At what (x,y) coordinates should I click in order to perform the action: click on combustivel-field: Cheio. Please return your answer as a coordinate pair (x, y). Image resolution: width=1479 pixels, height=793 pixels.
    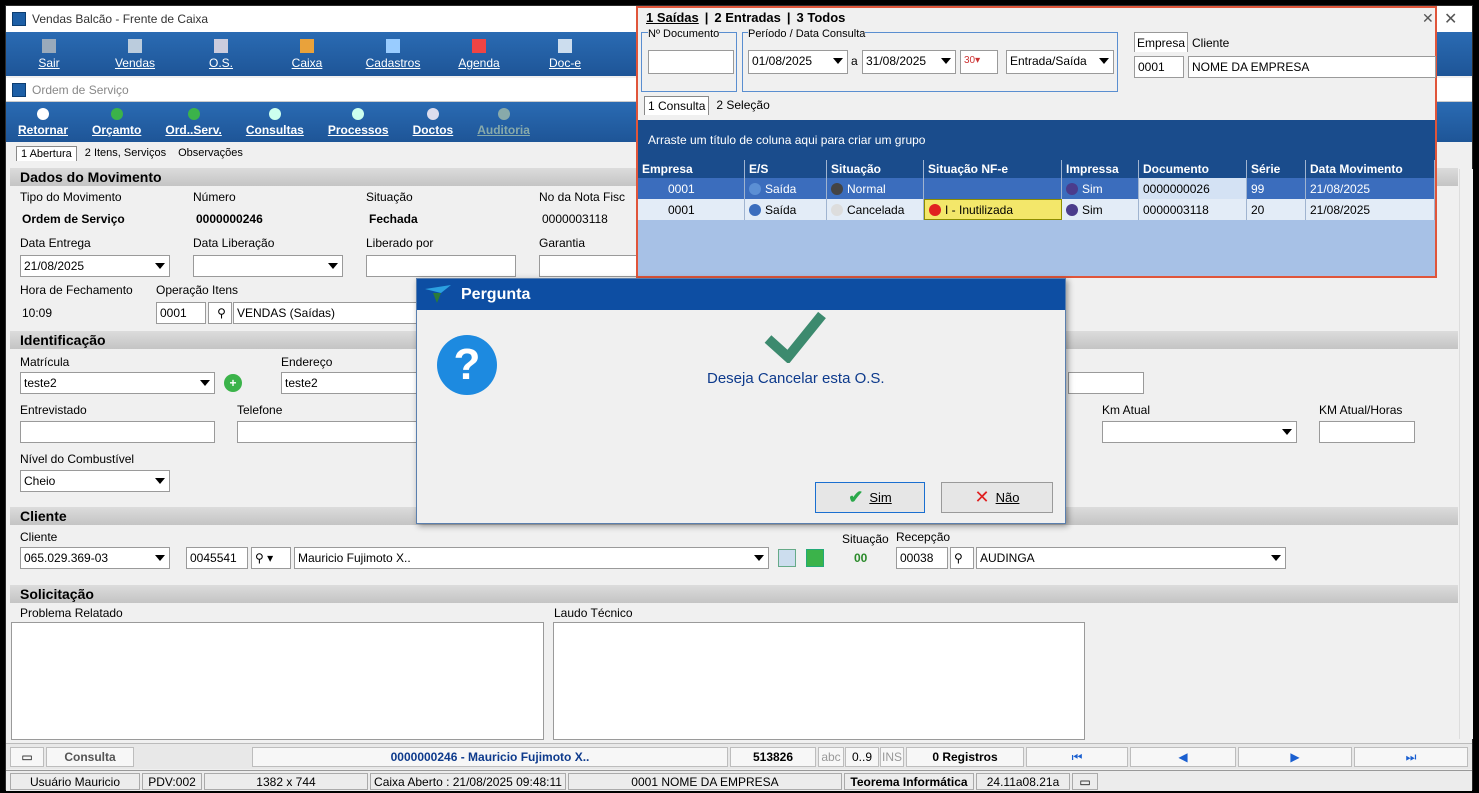
    Looking at the image, I should click on (95, 481).